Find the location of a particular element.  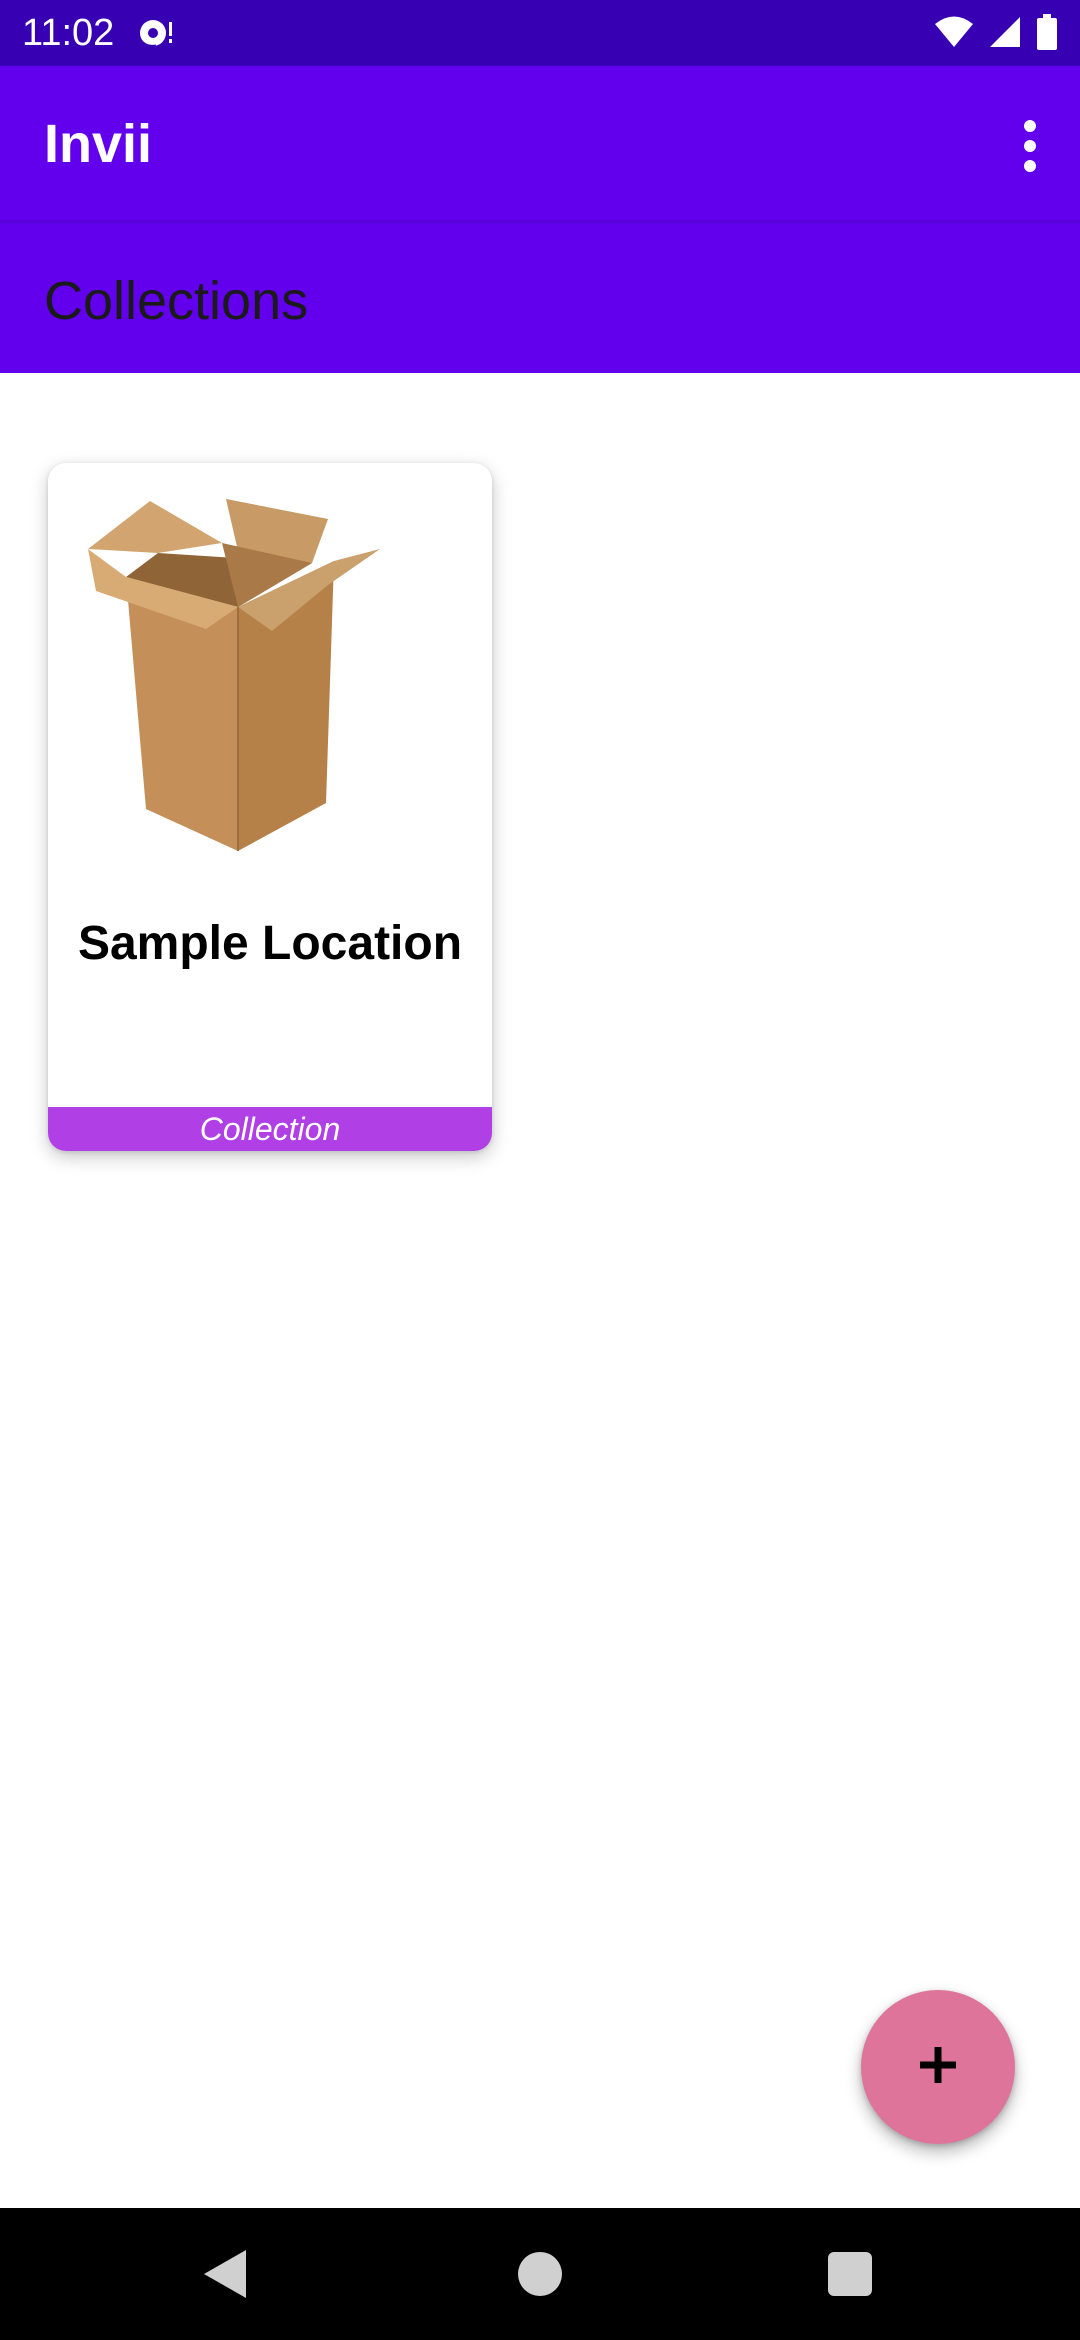

more-vert-icon is located at coordinates (1030, 126).